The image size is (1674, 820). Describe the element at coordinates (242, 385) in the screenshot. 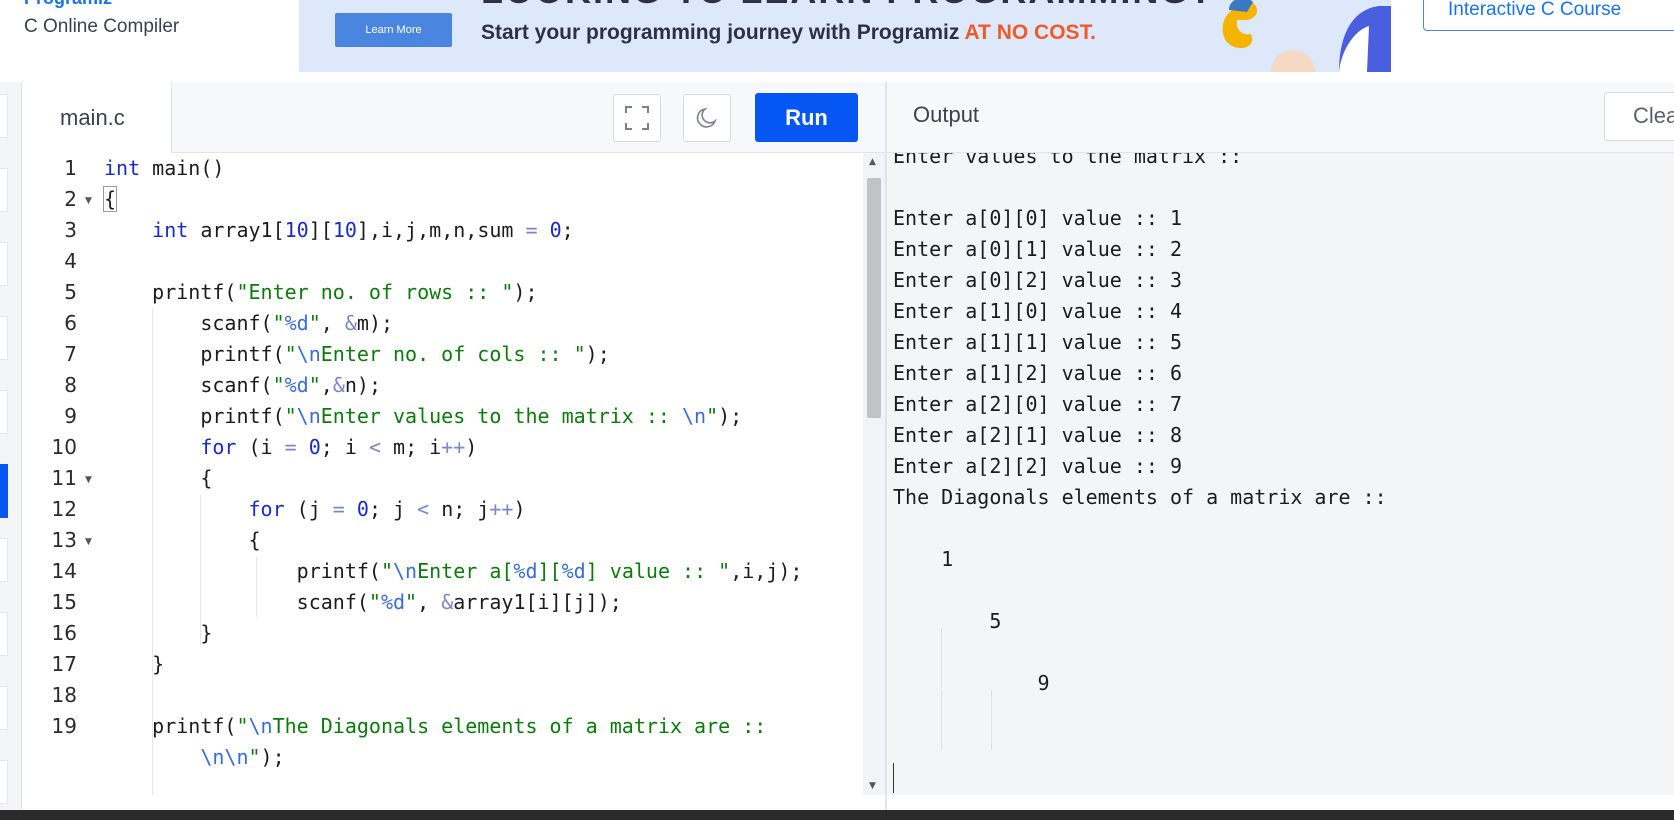

I see `code-text: scanf("%d",&n);` at that location.